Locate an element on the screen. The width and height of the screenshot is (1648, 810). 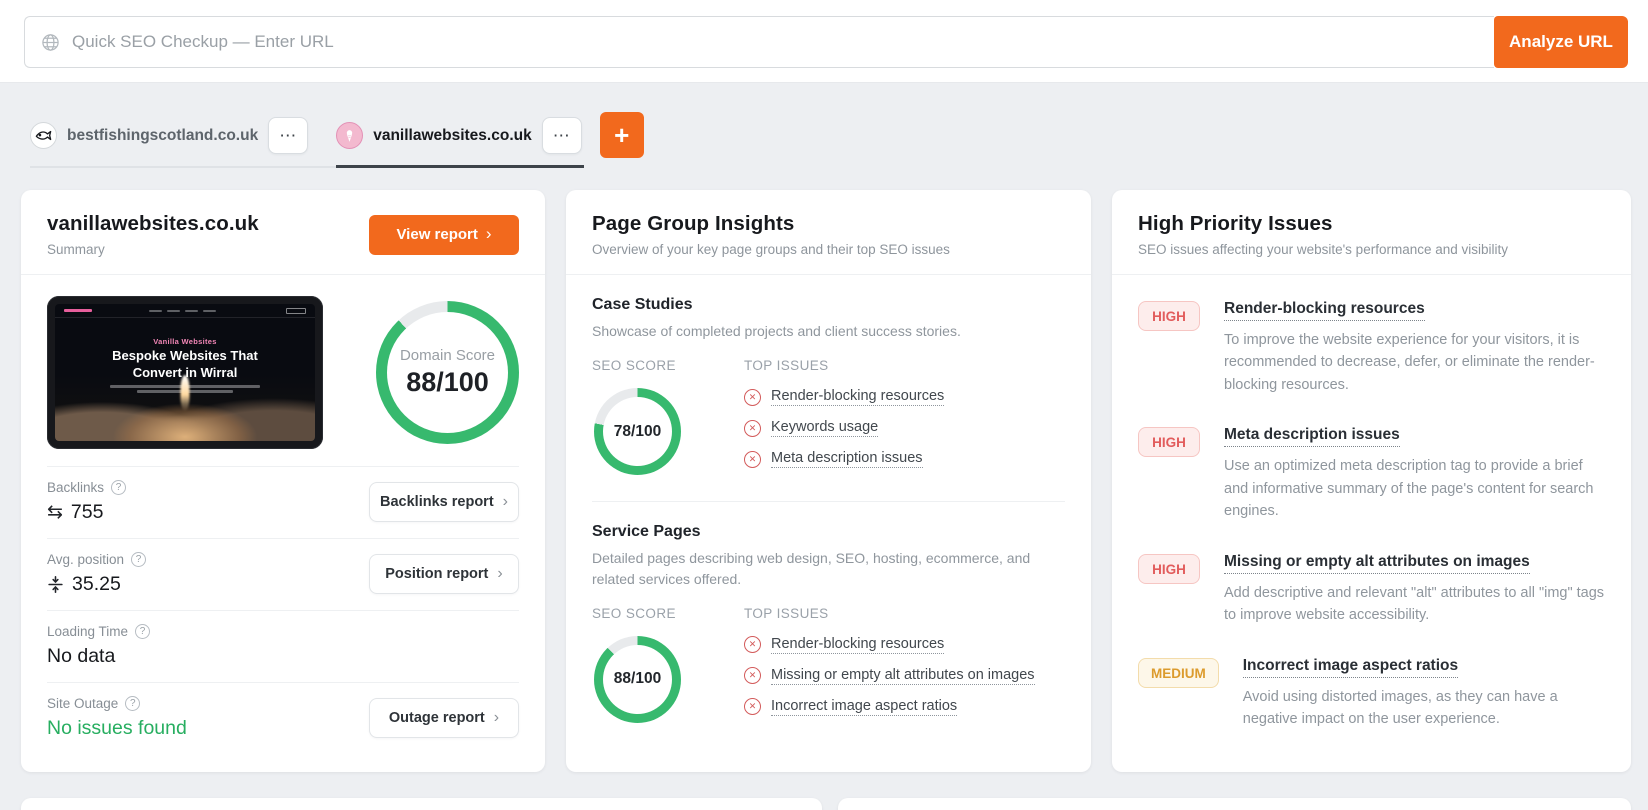
outage-report-button: Outage report › is located at coordinates (444, 718).